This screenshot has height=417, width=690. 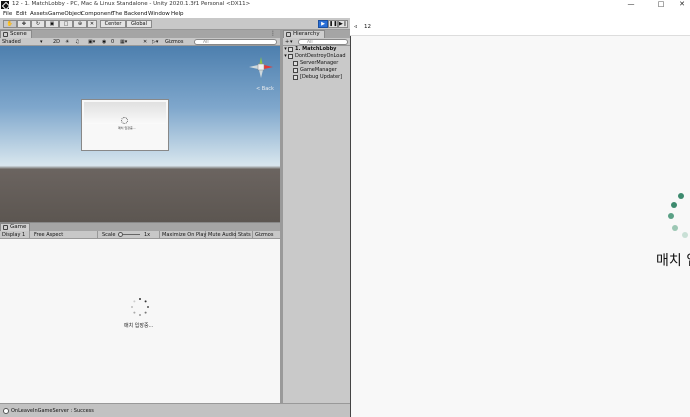 I want to click on hierarchy-icon, so click(x=288, y=34).